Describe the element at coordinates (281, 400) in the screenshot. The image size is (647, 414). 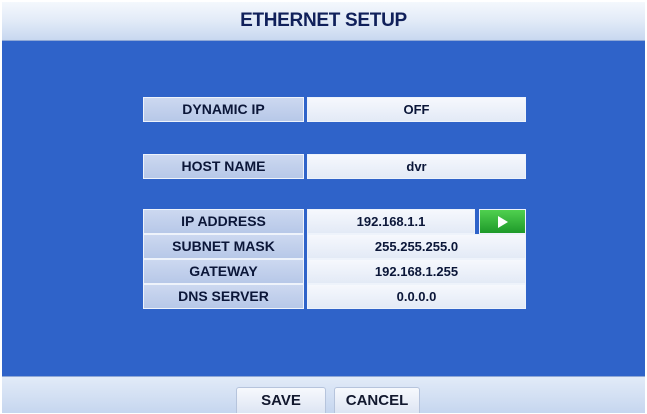
I see `save-button: SAVE` at that location.